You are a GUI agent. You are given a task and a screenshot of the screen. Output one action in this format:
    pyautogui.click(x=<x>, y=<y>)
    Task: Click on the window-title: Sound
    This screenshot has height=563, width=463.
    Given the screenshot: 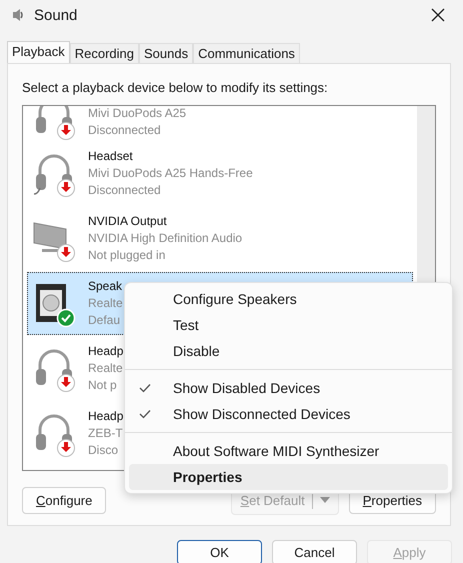 What is the action you would take?
    pyautogui.click(x=56, y=15)
    